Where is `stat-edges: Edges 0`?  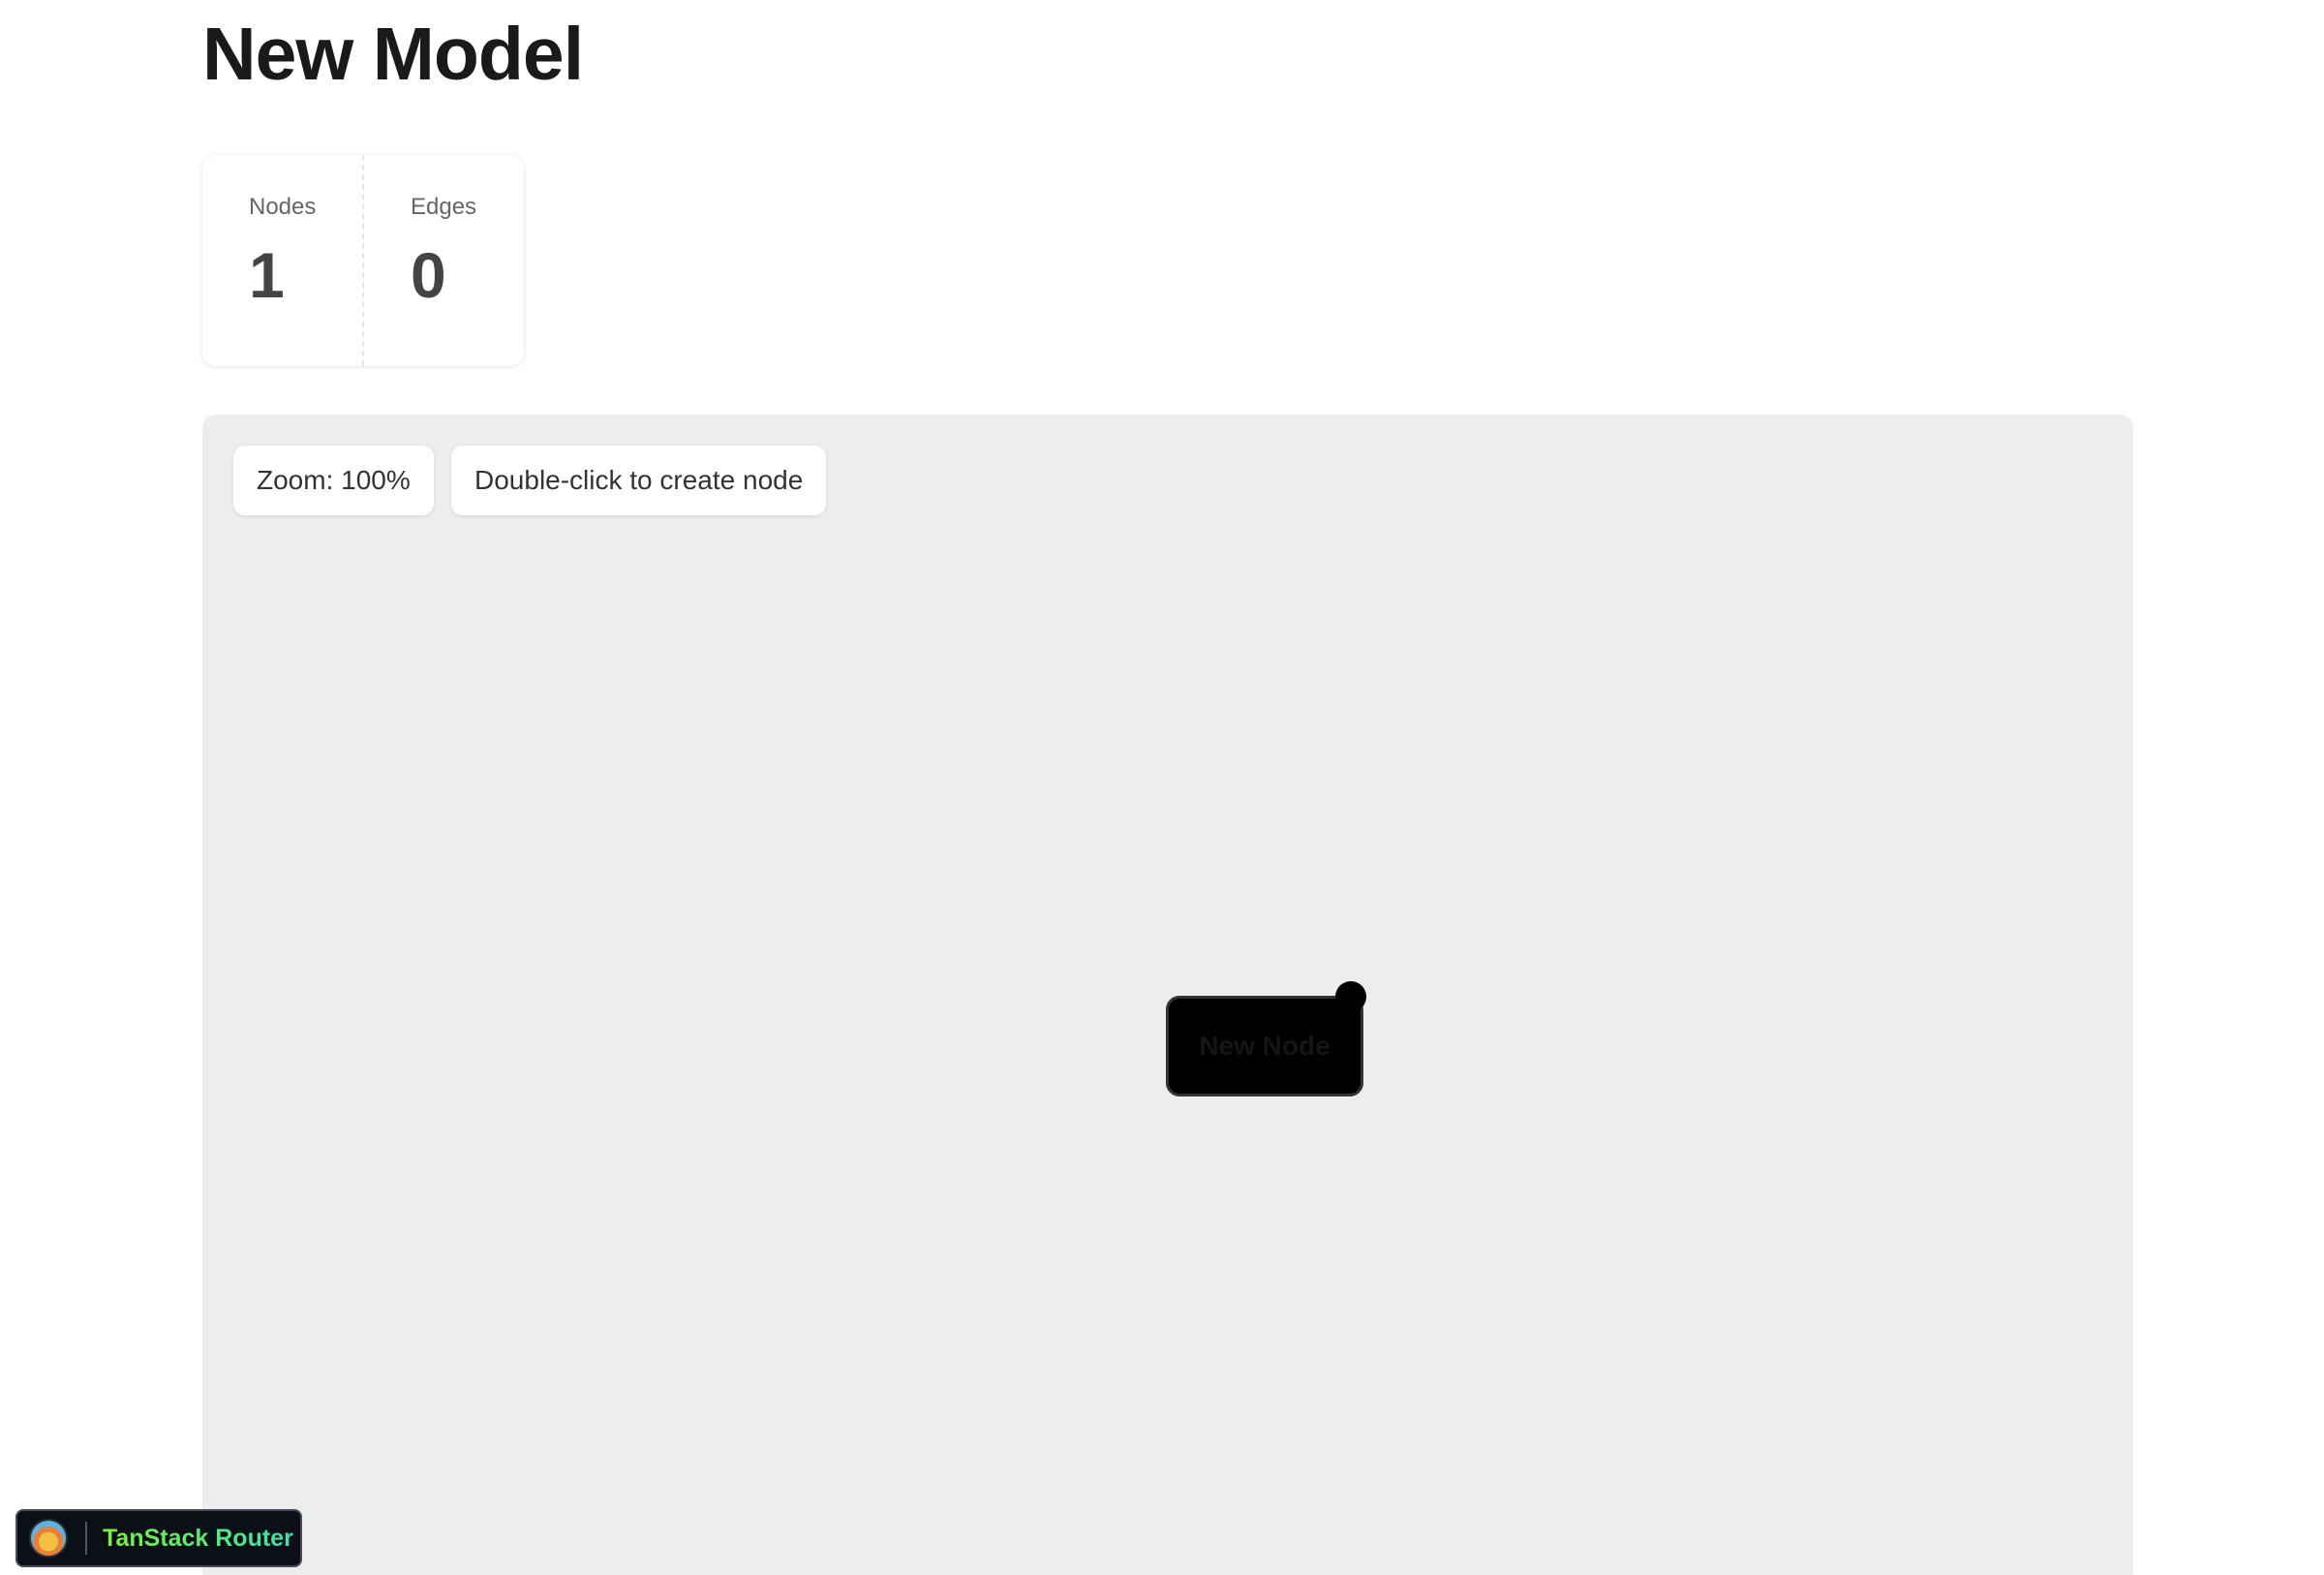 stat-edges: Edges 0 is located at coordinates (443, 260).